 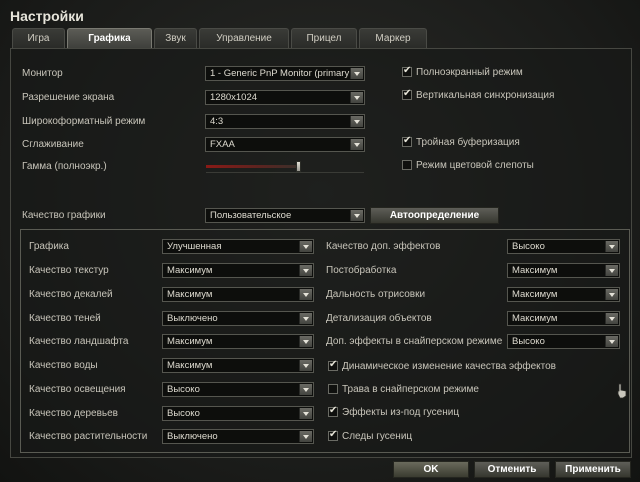 What do you see at coordinates (383, 246) in the screenshot?
I see `extra-effects-quality-label: Качество доп. эффектов` at bounding box center [383, 246].